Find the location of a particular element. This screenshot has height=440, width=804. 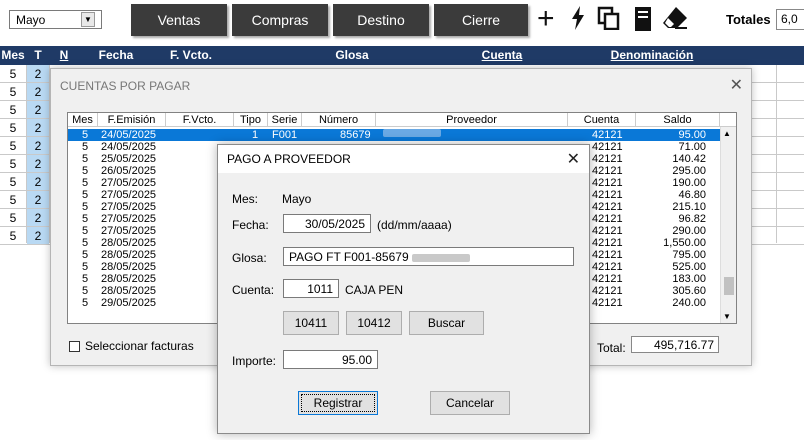

ventas-button: Ventas is located at coordinates (179, 20).